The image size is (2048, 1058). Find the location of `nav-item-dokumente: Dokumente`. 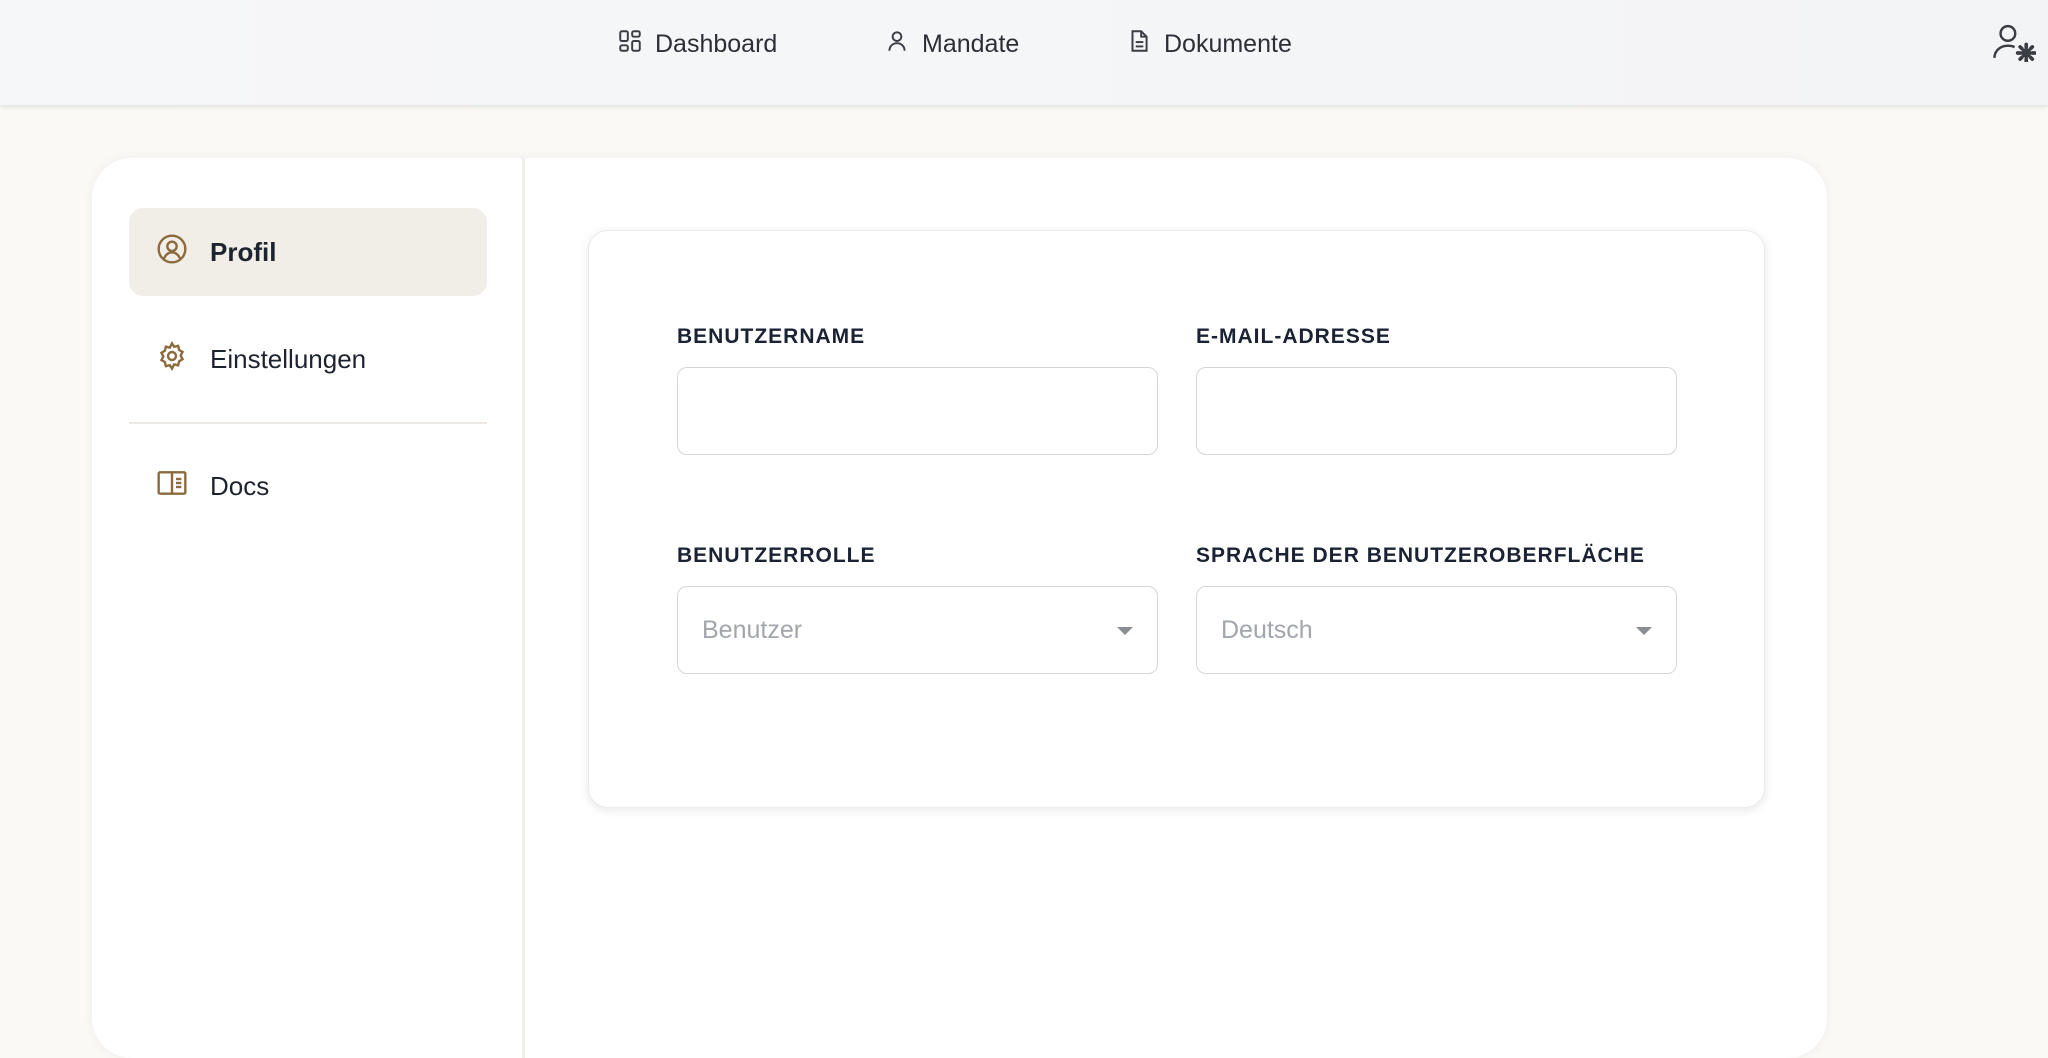

nav-item-dokumente: Dokumente is located at coordinates (1209, 44).